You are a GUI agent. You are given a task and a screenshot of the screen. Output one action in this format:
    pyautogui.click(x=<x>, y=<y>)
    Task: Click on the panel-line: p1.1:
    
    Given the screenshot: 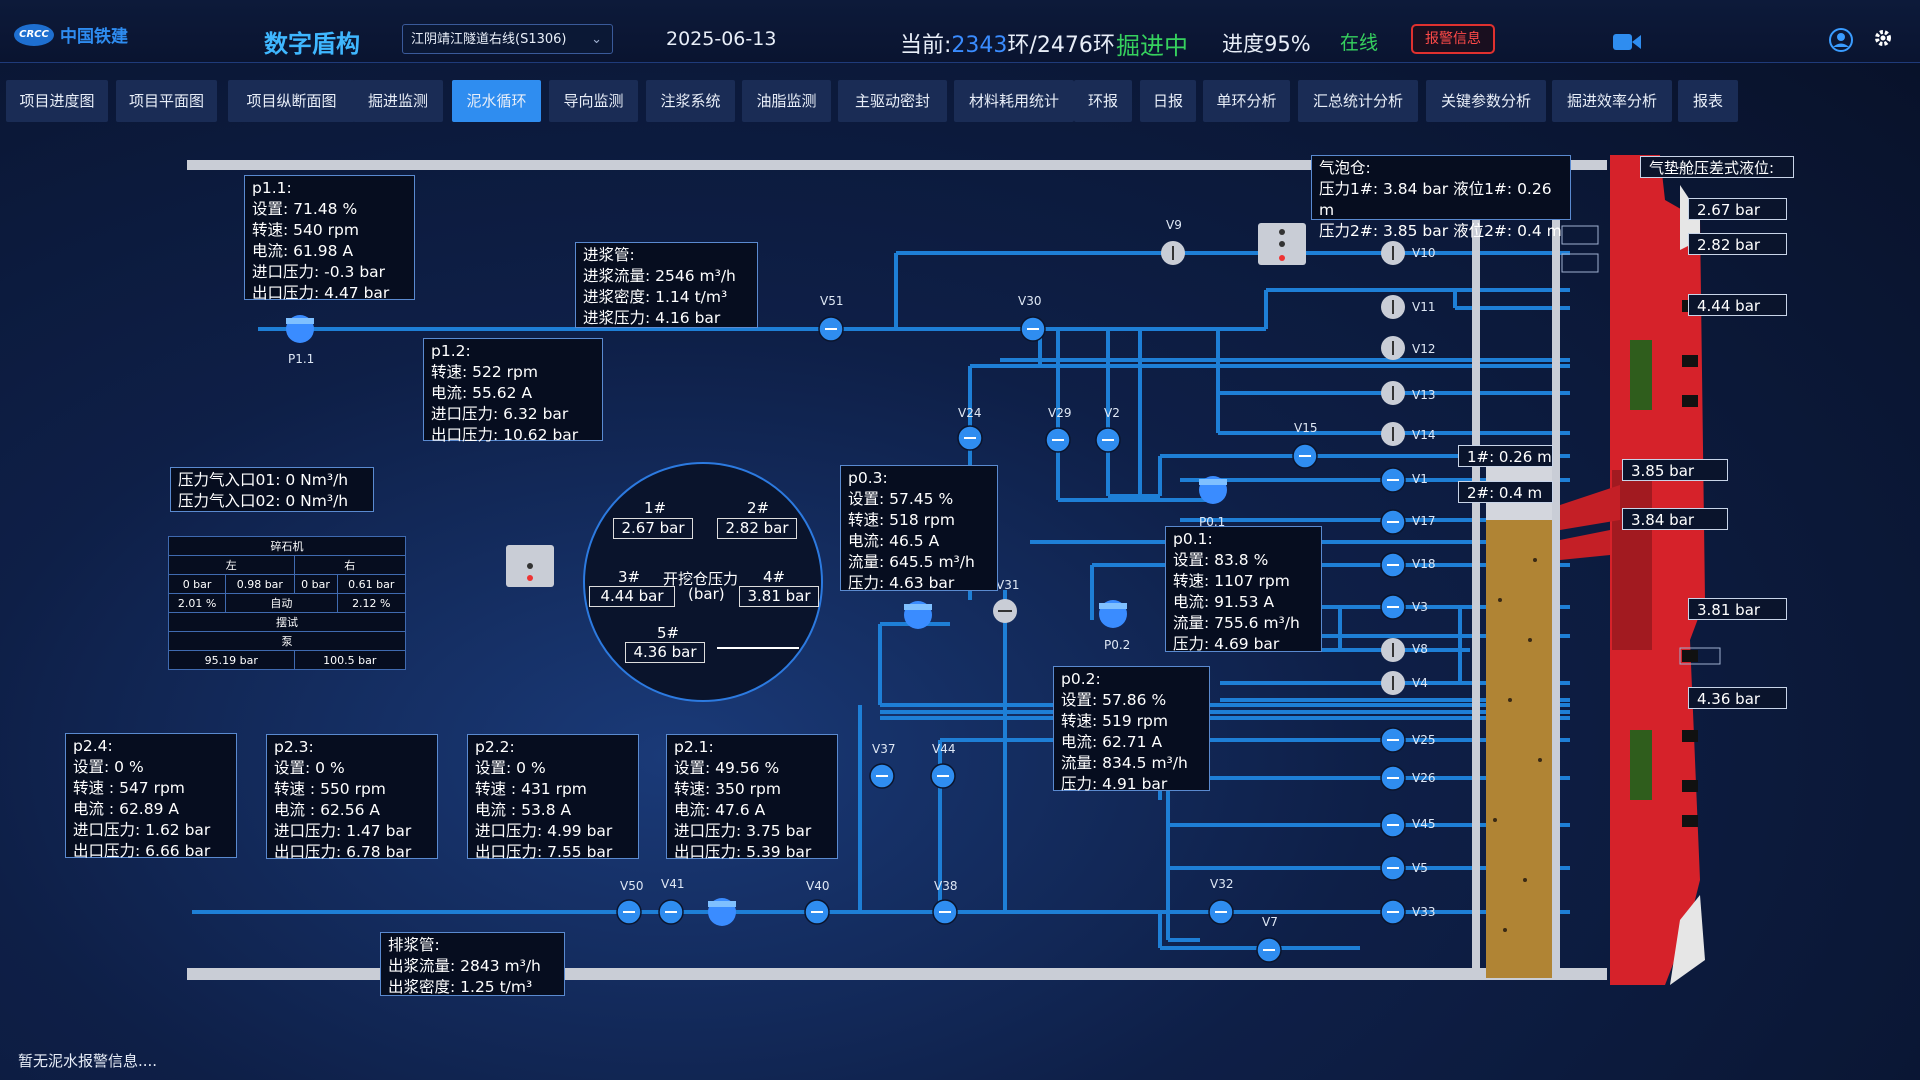 What is the action you would take?
    pyautogui.click(x=272, y=188)
    